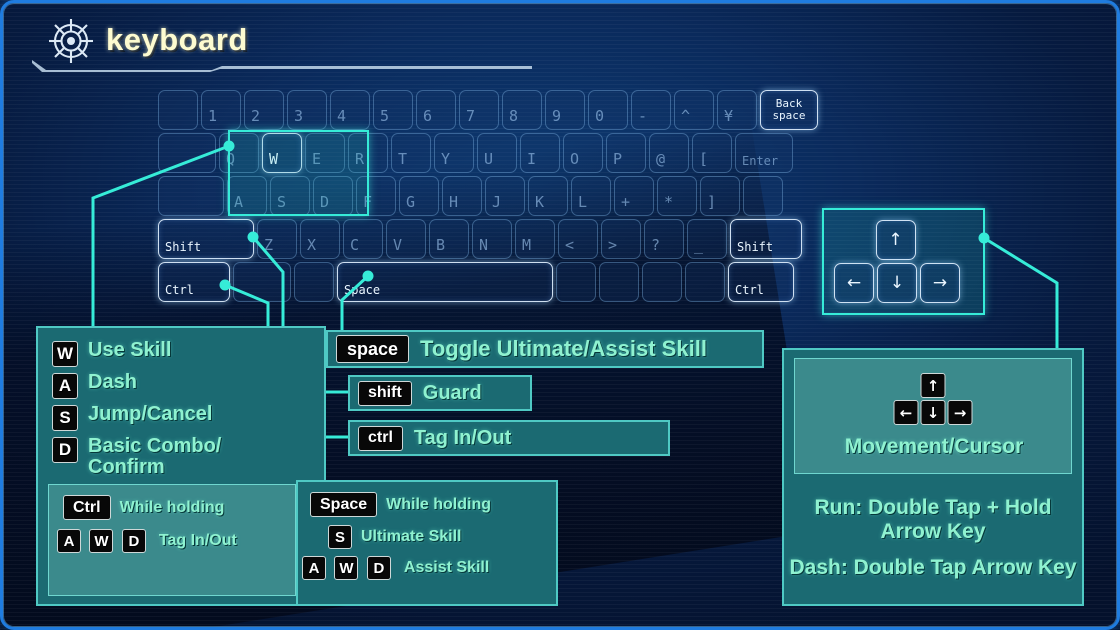 The height and width of the screenshot is (630, 1120). I want to click on wasd-action-label: Dash, so click(112, 382).